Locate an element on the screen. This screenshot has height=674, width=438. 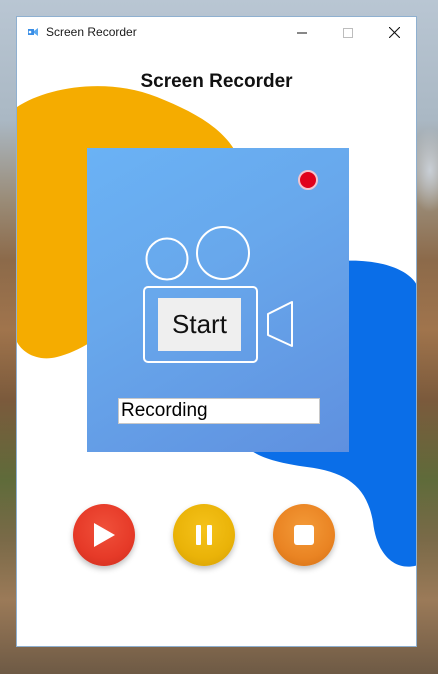
pause-button is located at coordinates (204, 535).